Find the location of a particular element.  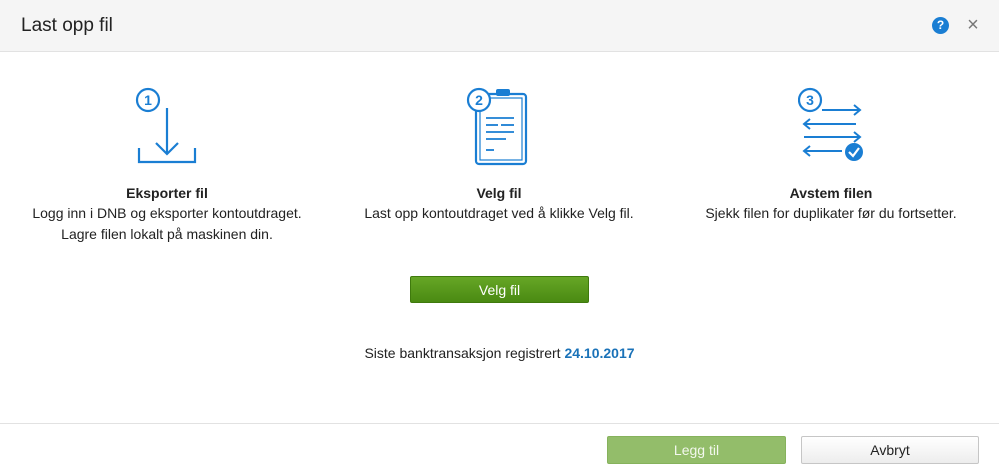

step-heading: Avstem filen is located at coordinates (831, 193).